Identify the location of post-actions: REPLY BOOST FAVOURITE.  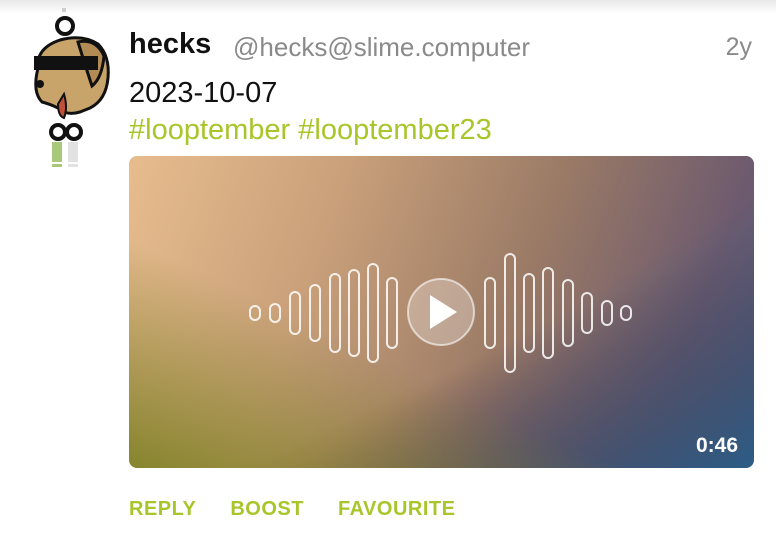
(292, 509).